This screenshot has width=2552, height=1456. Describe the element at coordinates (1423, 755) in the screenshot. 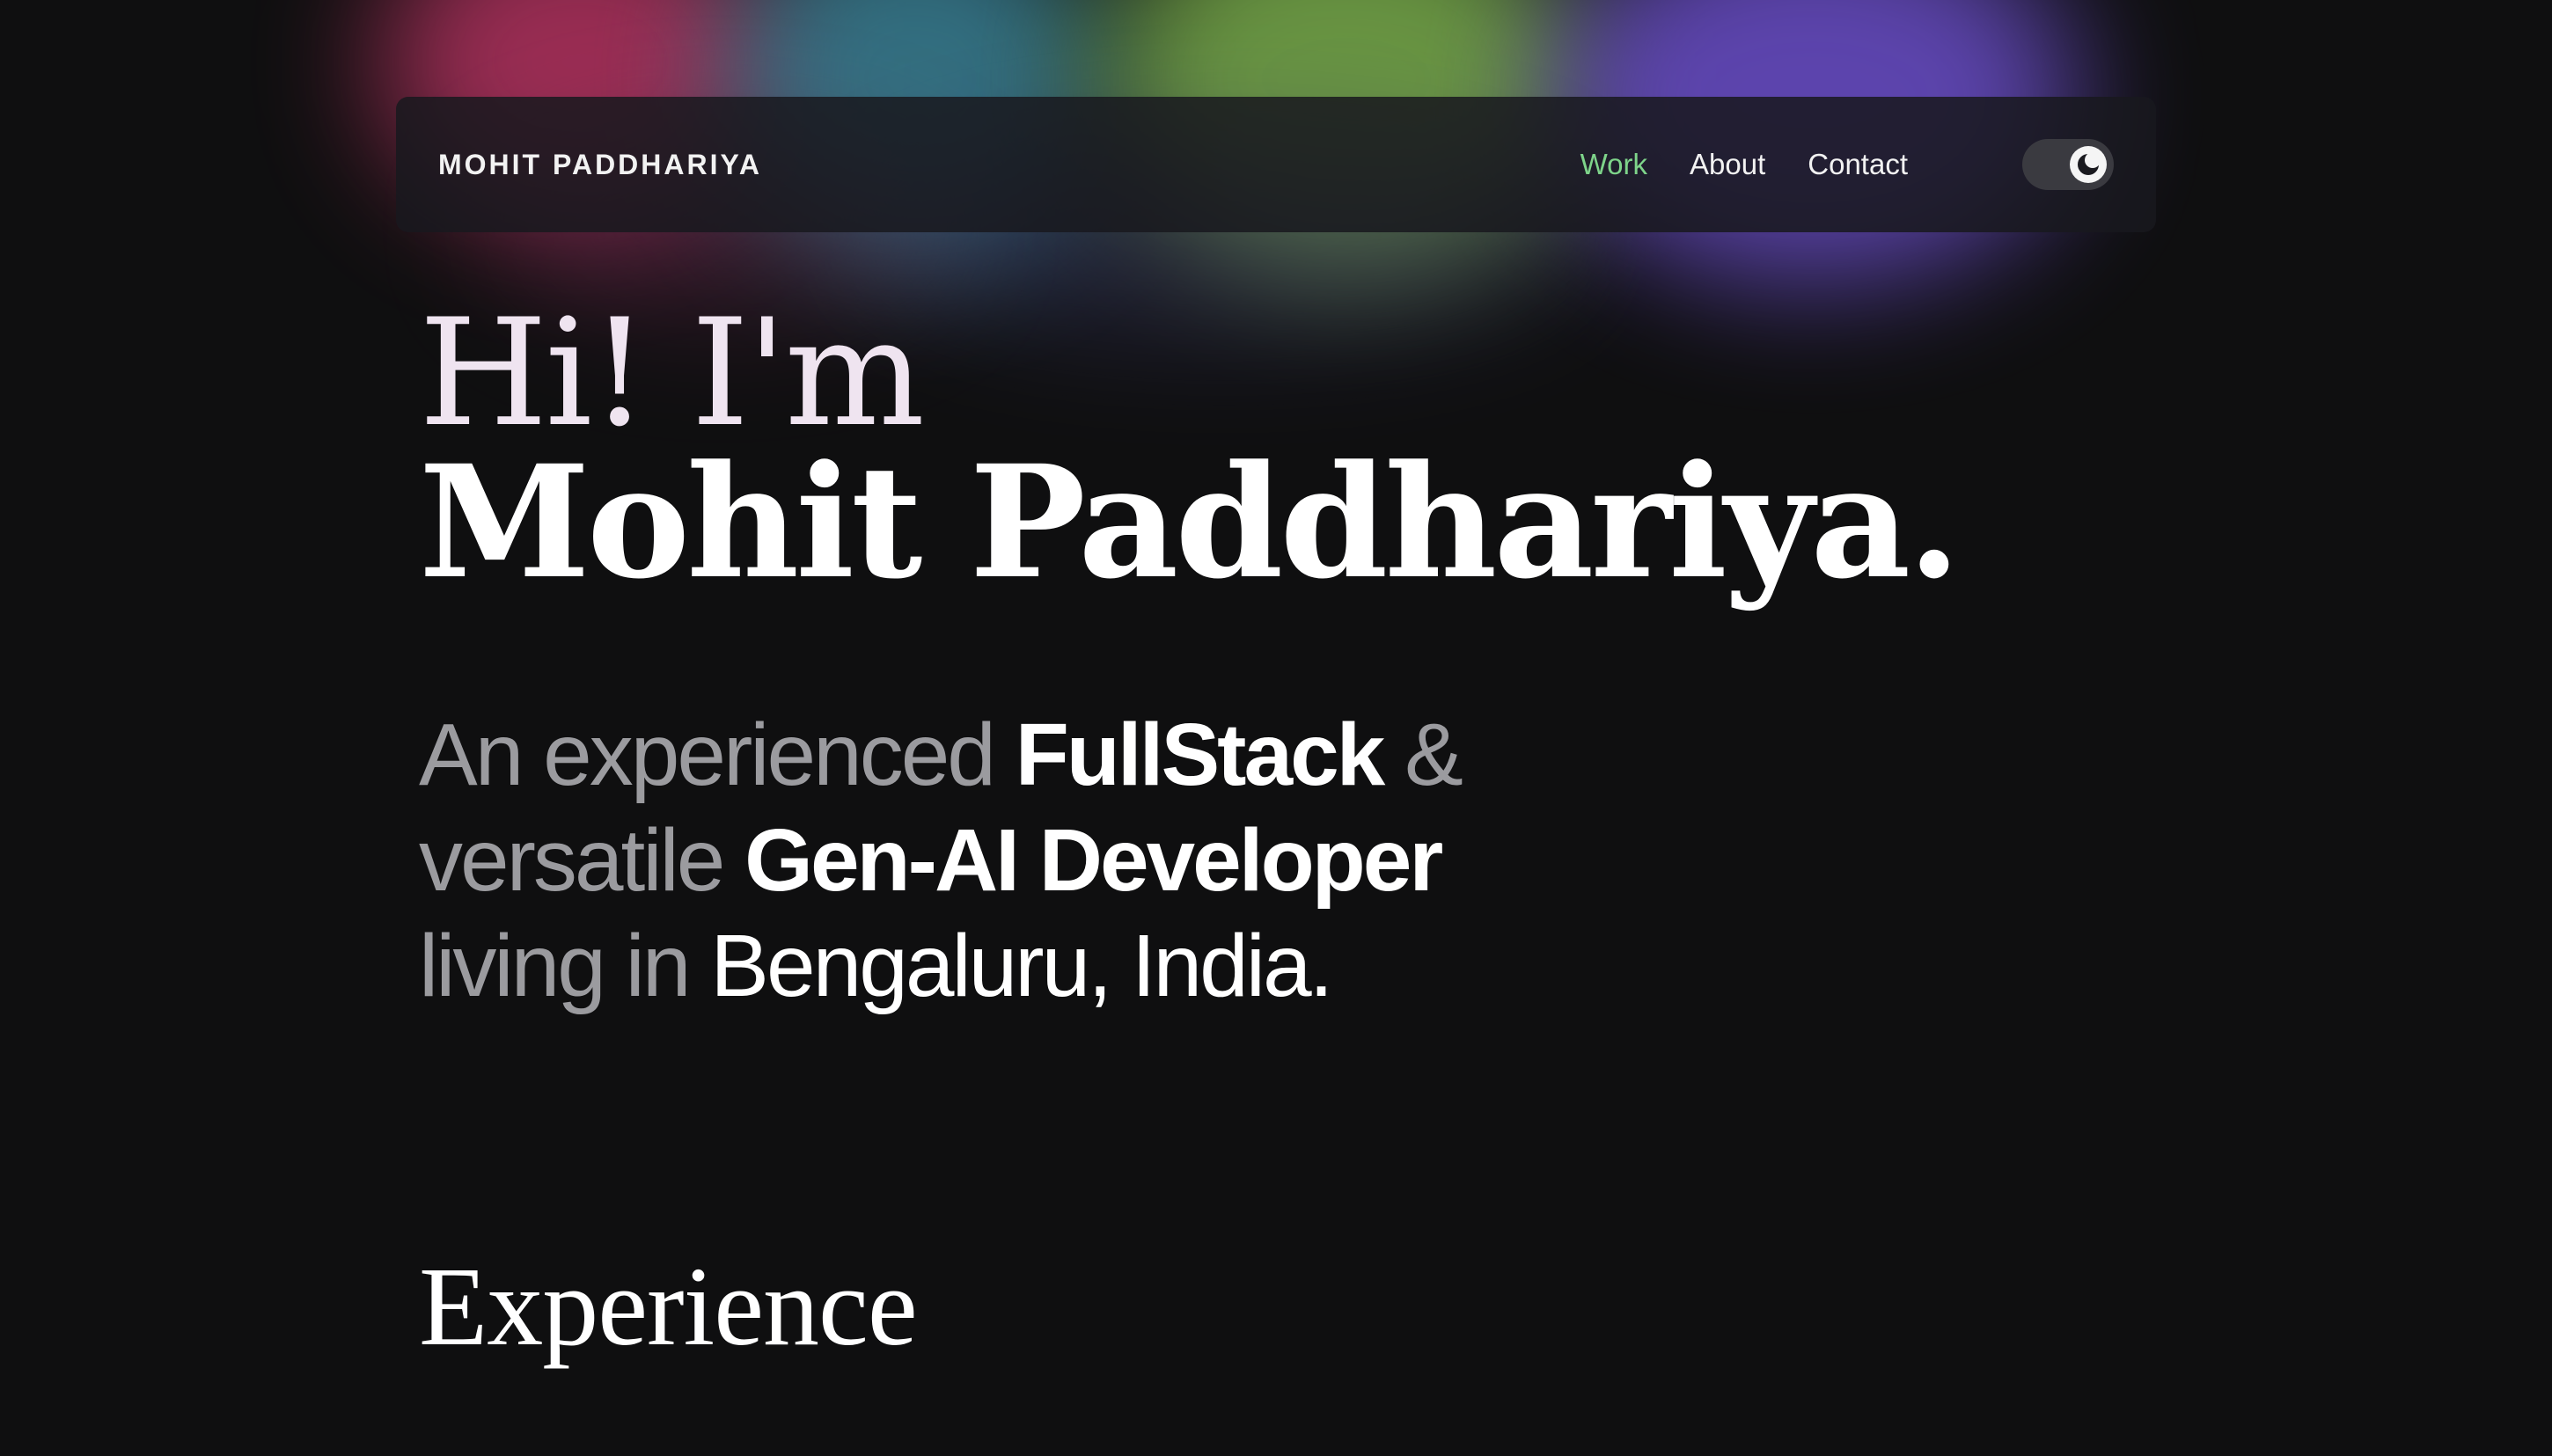

I see `tagline-muted: &` at that location.